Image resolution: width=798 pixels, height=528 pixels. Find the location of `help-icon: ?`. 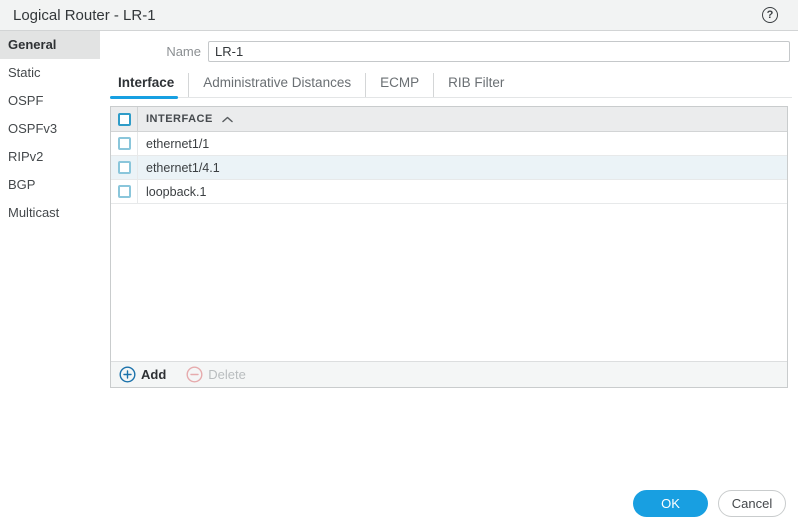

help-icon: ? is located at coordinates (770, 15).